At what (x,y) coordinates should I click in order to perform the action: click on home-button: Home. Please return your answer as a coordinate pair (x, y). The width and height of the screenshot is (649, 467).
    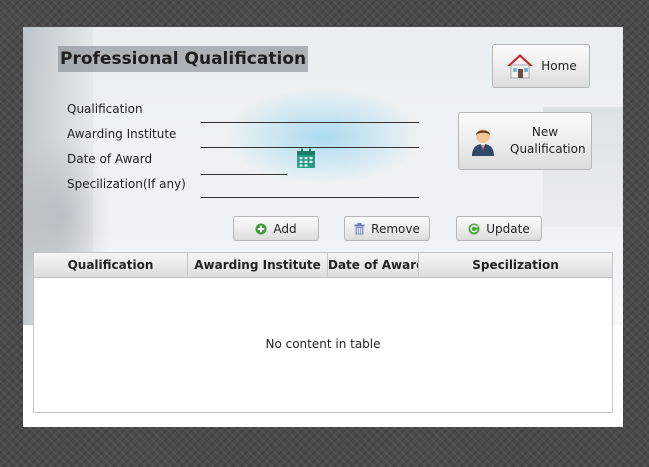
    Looking at the image, I should click on (541, 66).